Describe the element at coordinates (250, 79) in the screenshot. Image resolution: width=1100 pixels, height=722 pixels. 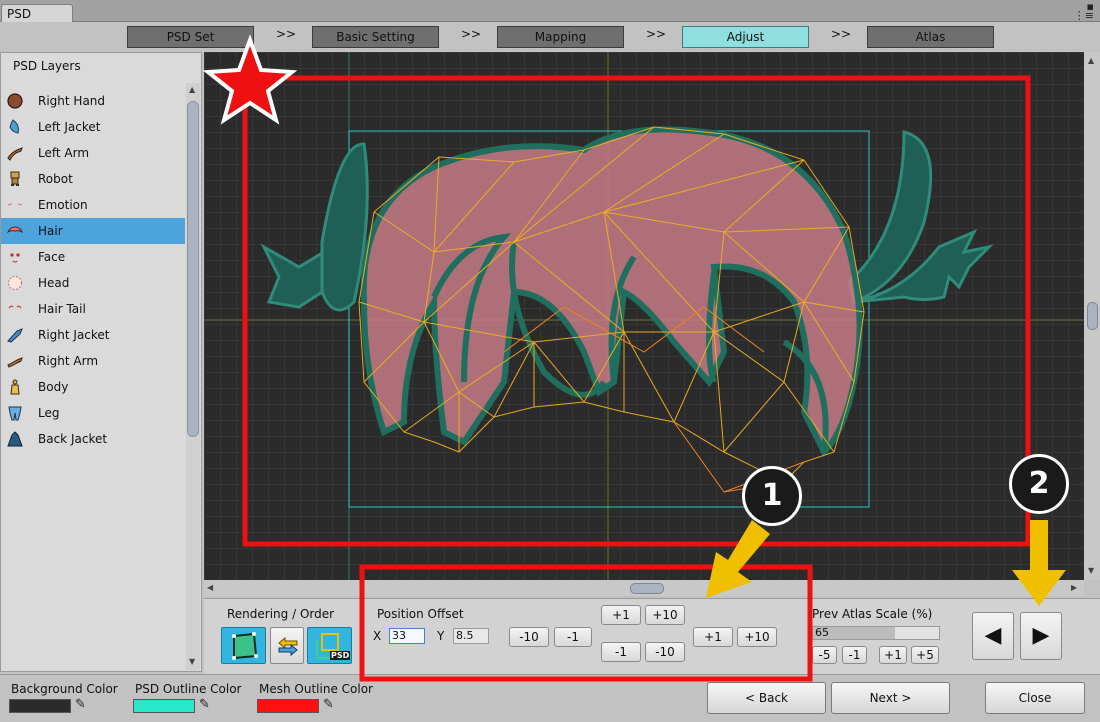
I see `star-icon` at that location.